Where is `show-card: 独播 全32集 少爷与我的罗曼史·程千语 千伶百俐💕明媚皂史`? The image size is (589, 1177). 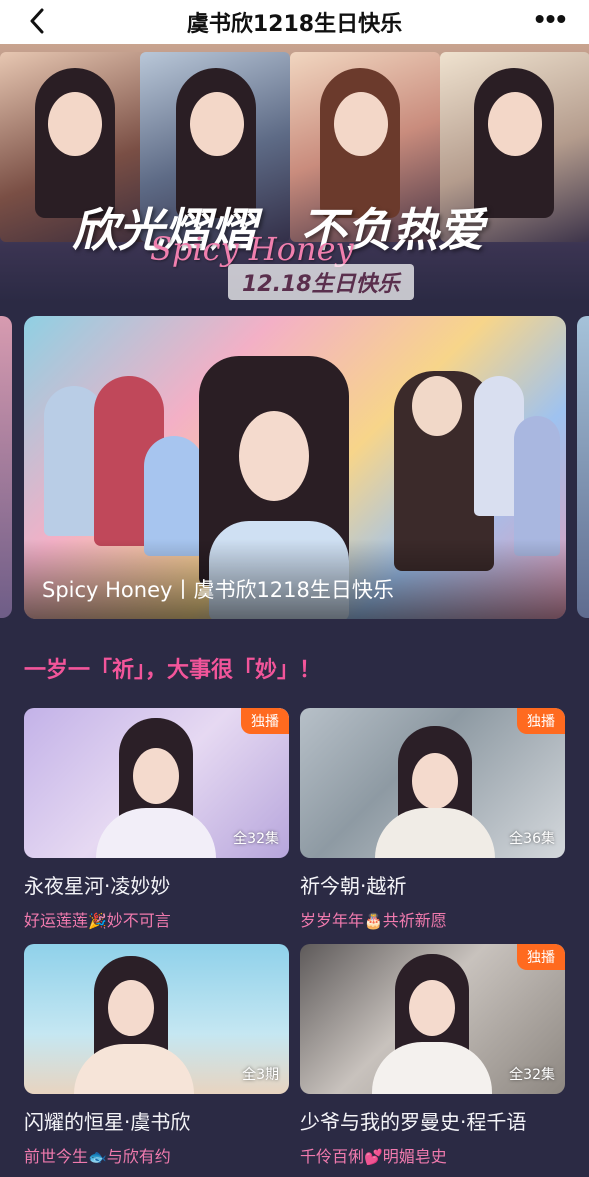
show-card: 独播 全32集 少爷与我的罗曼史·程千语 千伶百俐💕明媚皂史 is located at coordinates (432, 1055).